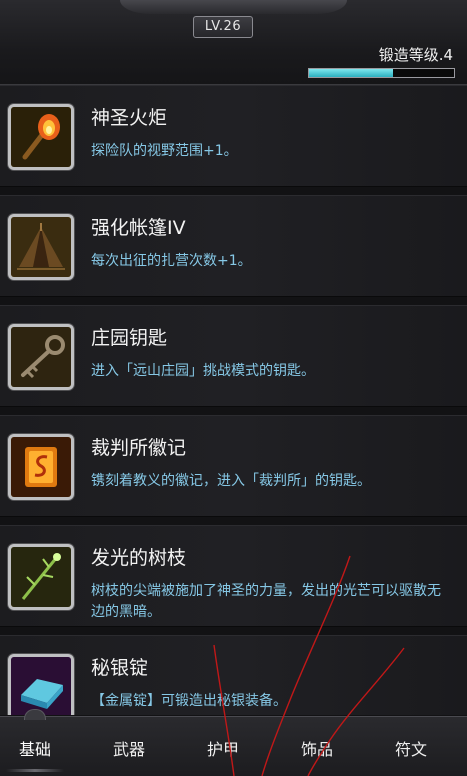  I want to click on item-description: 【金属锭】可锻造出秘银装备。, so click(189, 701).